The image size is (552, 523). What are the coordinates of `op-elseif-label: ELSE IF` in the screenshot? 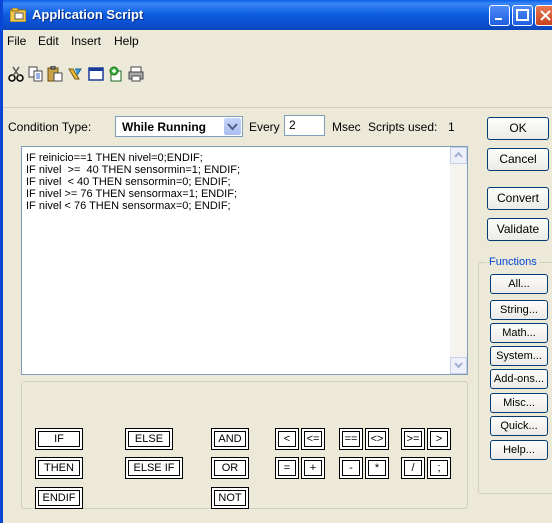 It's located at (154, 468).